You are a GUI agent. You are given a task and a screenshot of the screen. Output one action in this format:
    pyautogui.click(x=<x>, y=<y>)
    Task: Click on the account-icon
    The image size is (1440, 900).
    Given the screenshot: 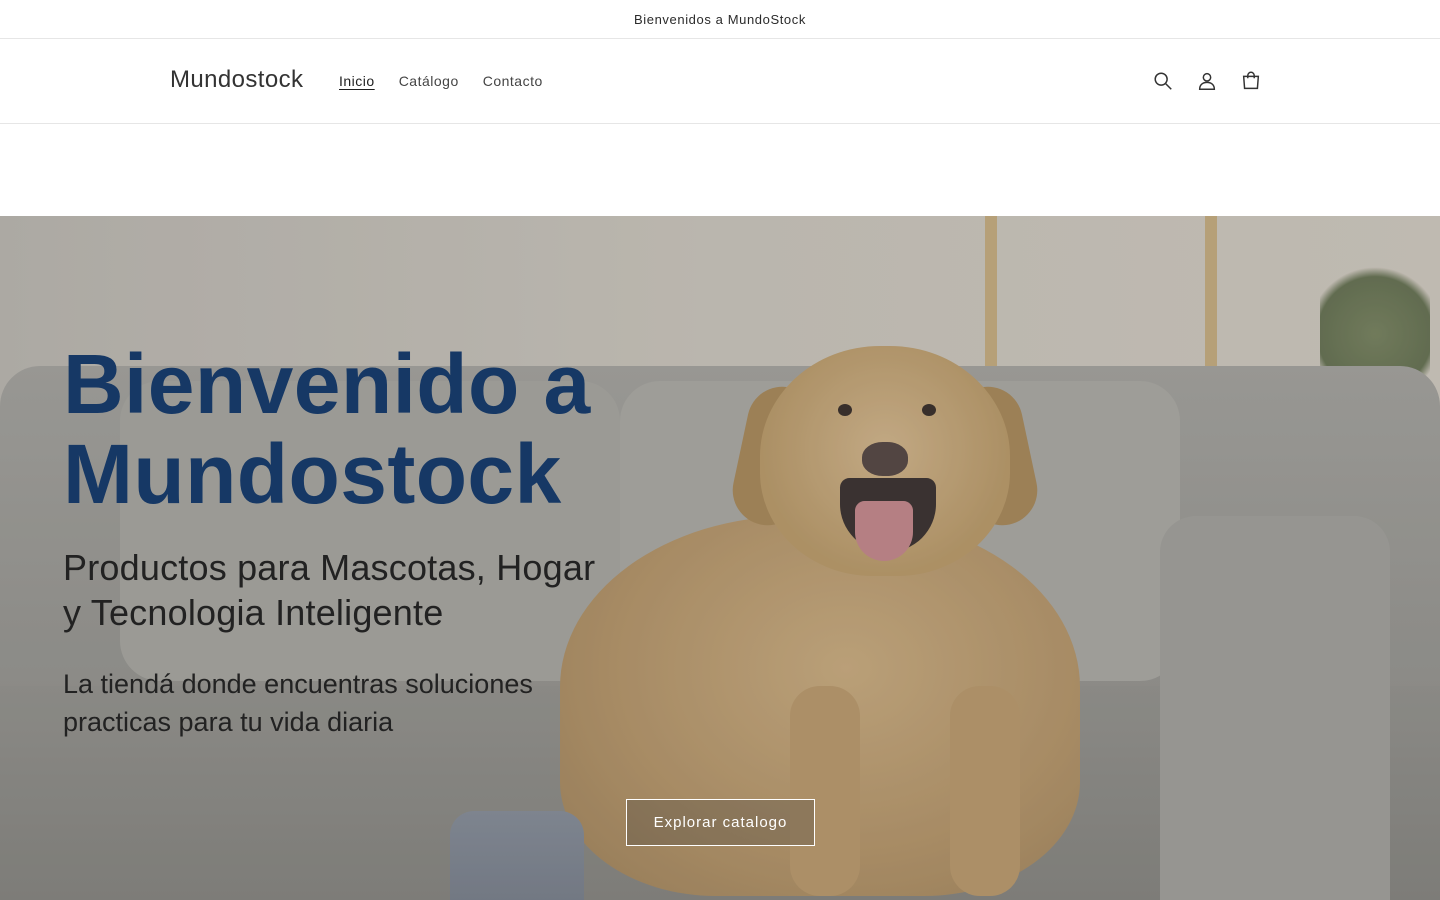 What is the action you would take?
    pyautogui.click(x=1207, y=81)
    